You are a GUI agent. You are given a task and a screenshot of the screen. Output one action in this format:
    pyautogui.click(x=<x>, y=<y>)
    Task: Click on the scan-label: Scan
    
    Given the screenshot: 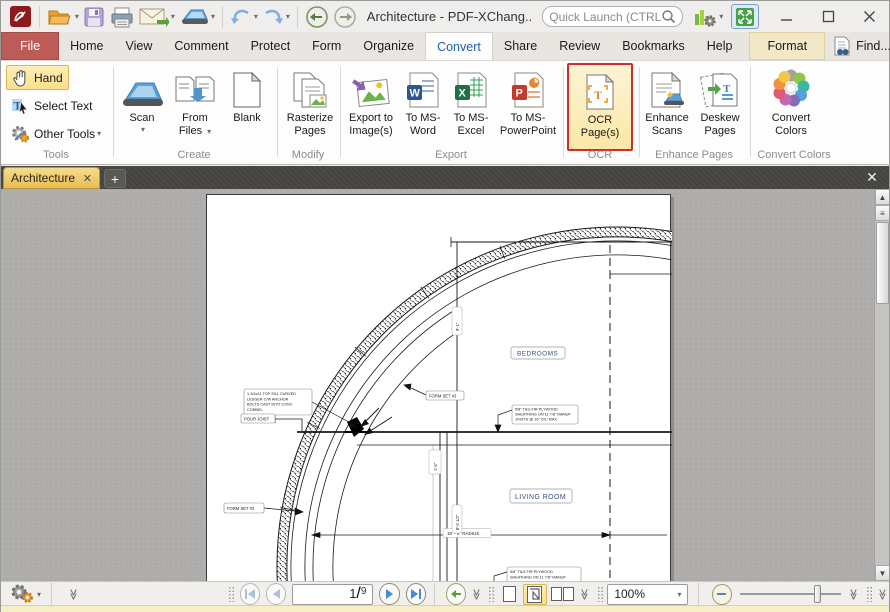 What is the action you would take?
    pyautogui.click(x=142, y=118)
    